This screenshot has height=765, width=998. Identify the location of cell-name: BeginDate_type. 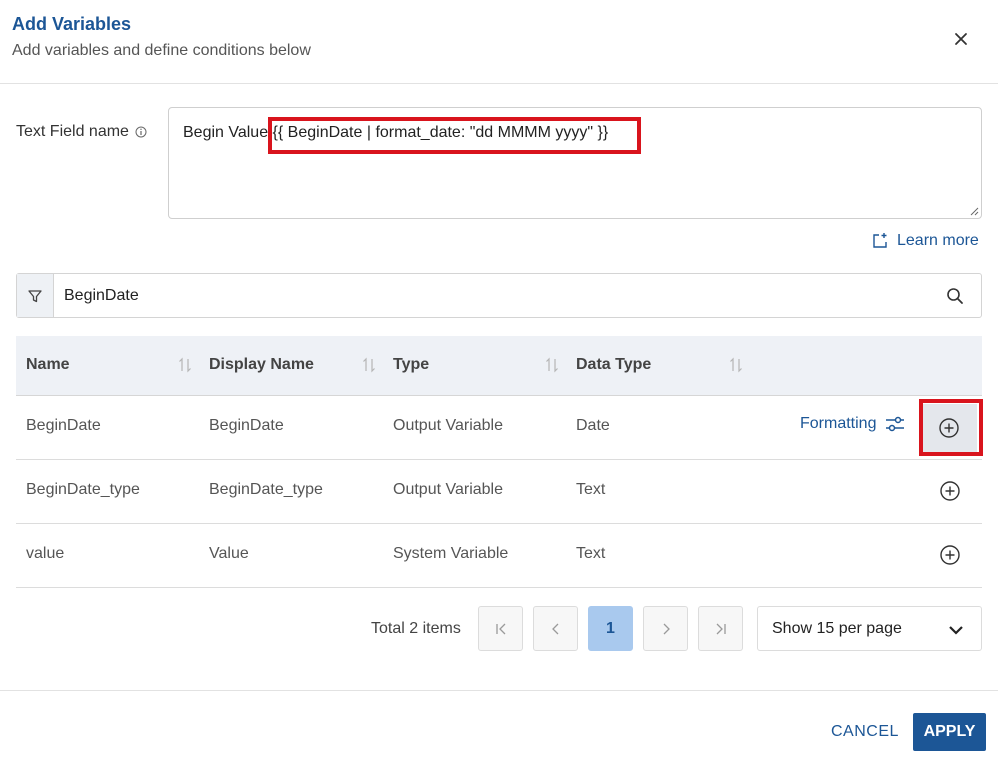
(83, 489).